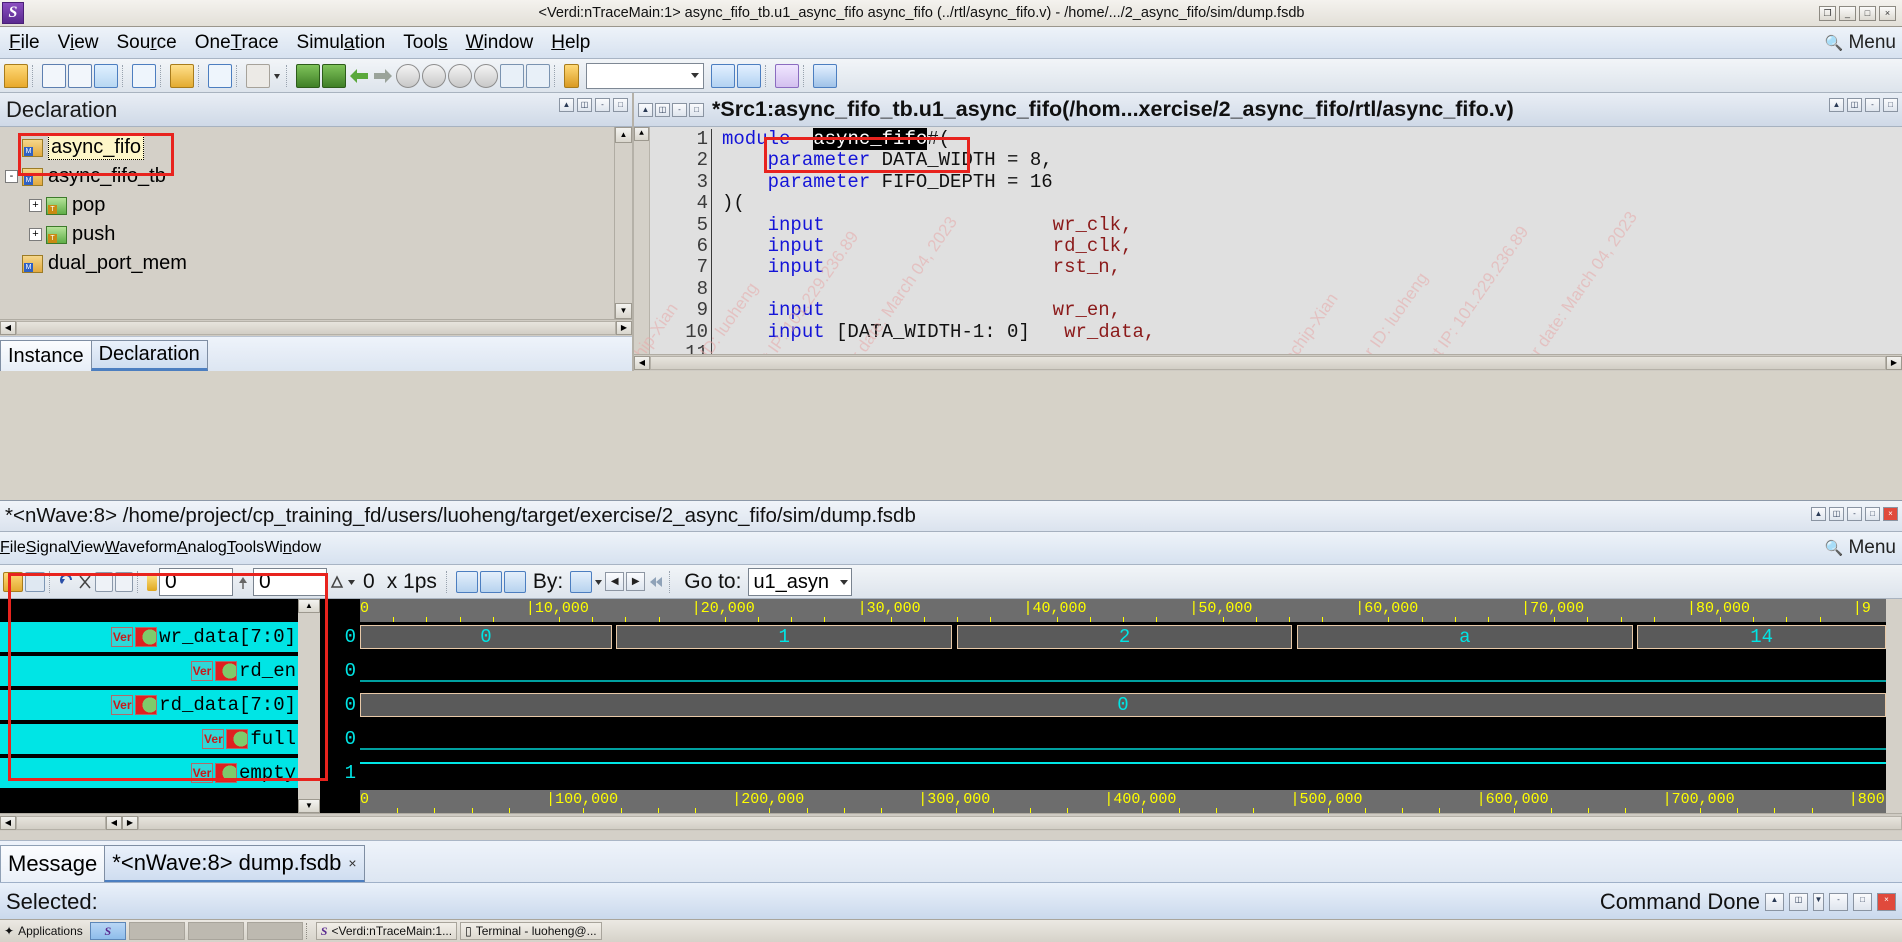 Image resolution: width=1902 pixels, height=942 pixels. I want to click on menu-tools: Tools, so click(425, 43).